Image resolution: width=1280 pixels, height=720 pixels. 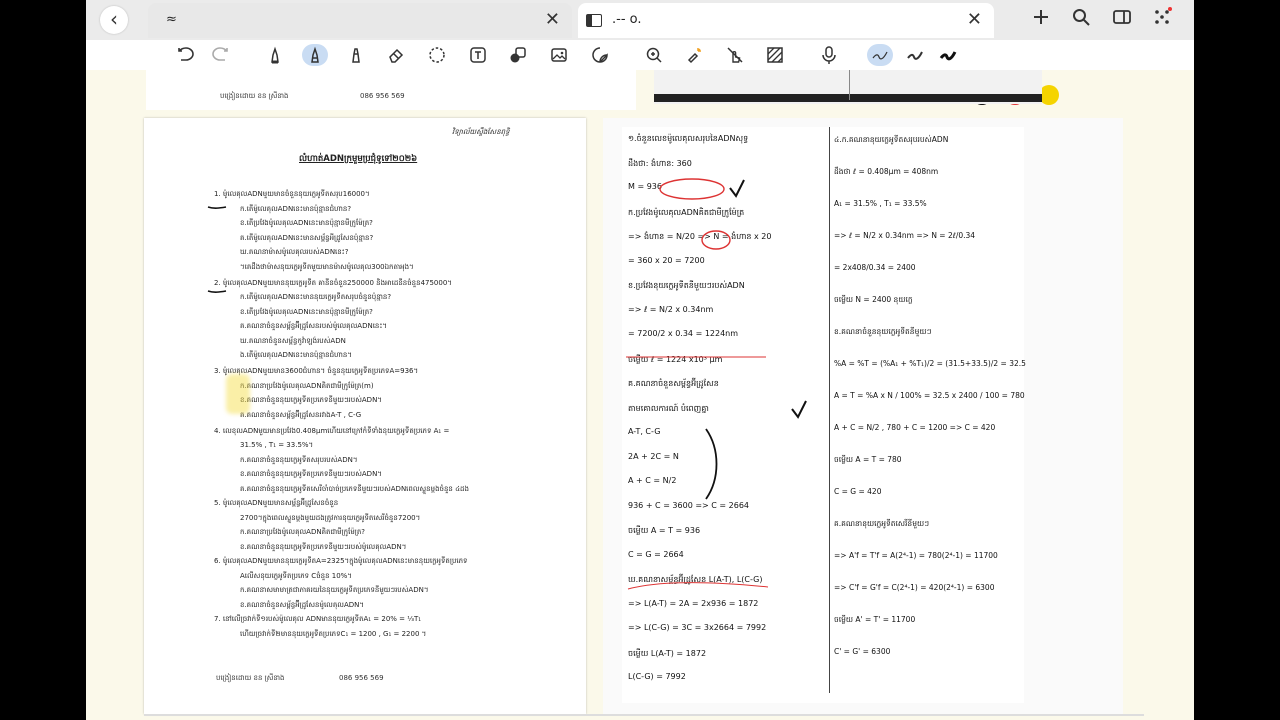 I want to click on question-line: ក.តើម៉ូលេគុលADNនេះមានប៉ុន្មានជំហាន?, so click(x=296, y=208).